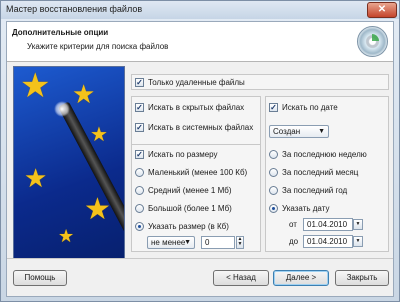  Describe the element at coordinates (328, 241) in the screenshot. I see `date-to-input: 01.04.2010` at that location.